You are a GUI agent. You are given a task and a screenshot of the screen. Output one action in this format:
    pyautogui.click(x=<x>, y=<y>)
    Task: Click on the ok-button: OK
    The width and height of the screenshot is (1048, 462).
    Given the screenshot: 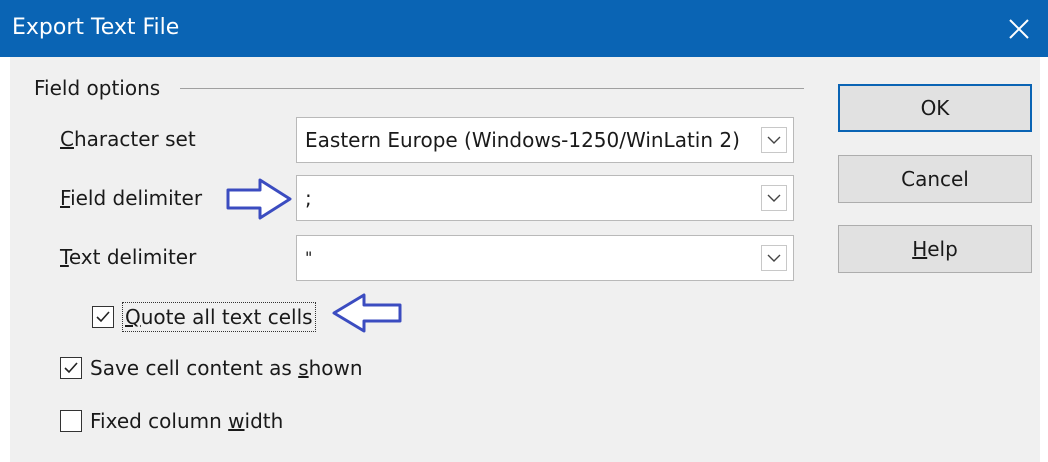 What is the action you would take?
    pyautogui.click(x=935, y=108)
    